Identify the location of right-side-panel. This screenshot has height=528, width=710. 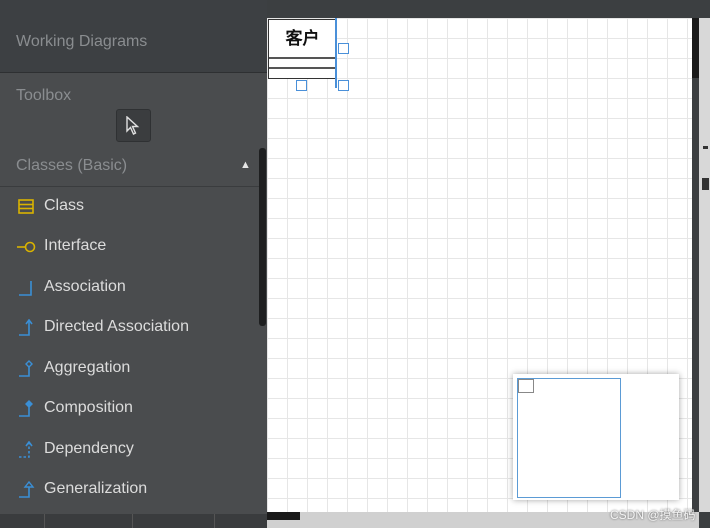
(704, 265).